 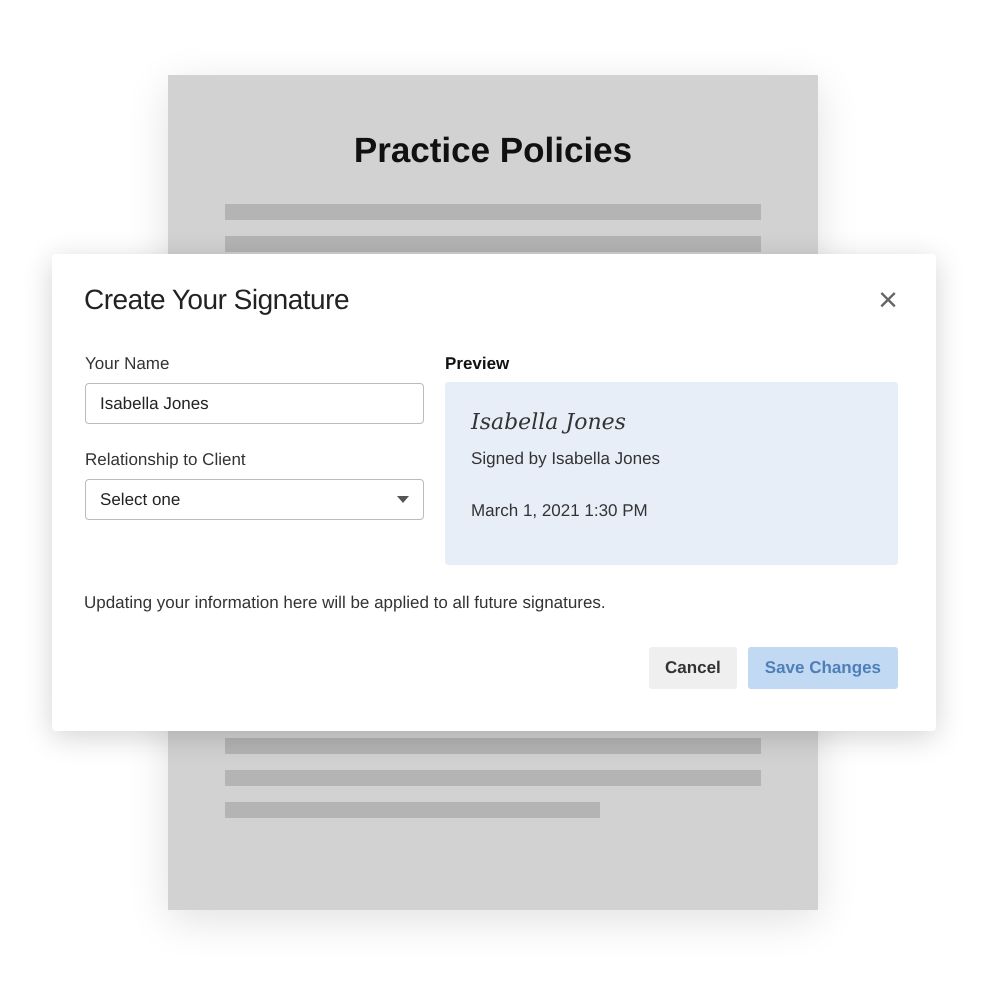 I want to click on preview-label: Preview, so click(x=477, y=364).